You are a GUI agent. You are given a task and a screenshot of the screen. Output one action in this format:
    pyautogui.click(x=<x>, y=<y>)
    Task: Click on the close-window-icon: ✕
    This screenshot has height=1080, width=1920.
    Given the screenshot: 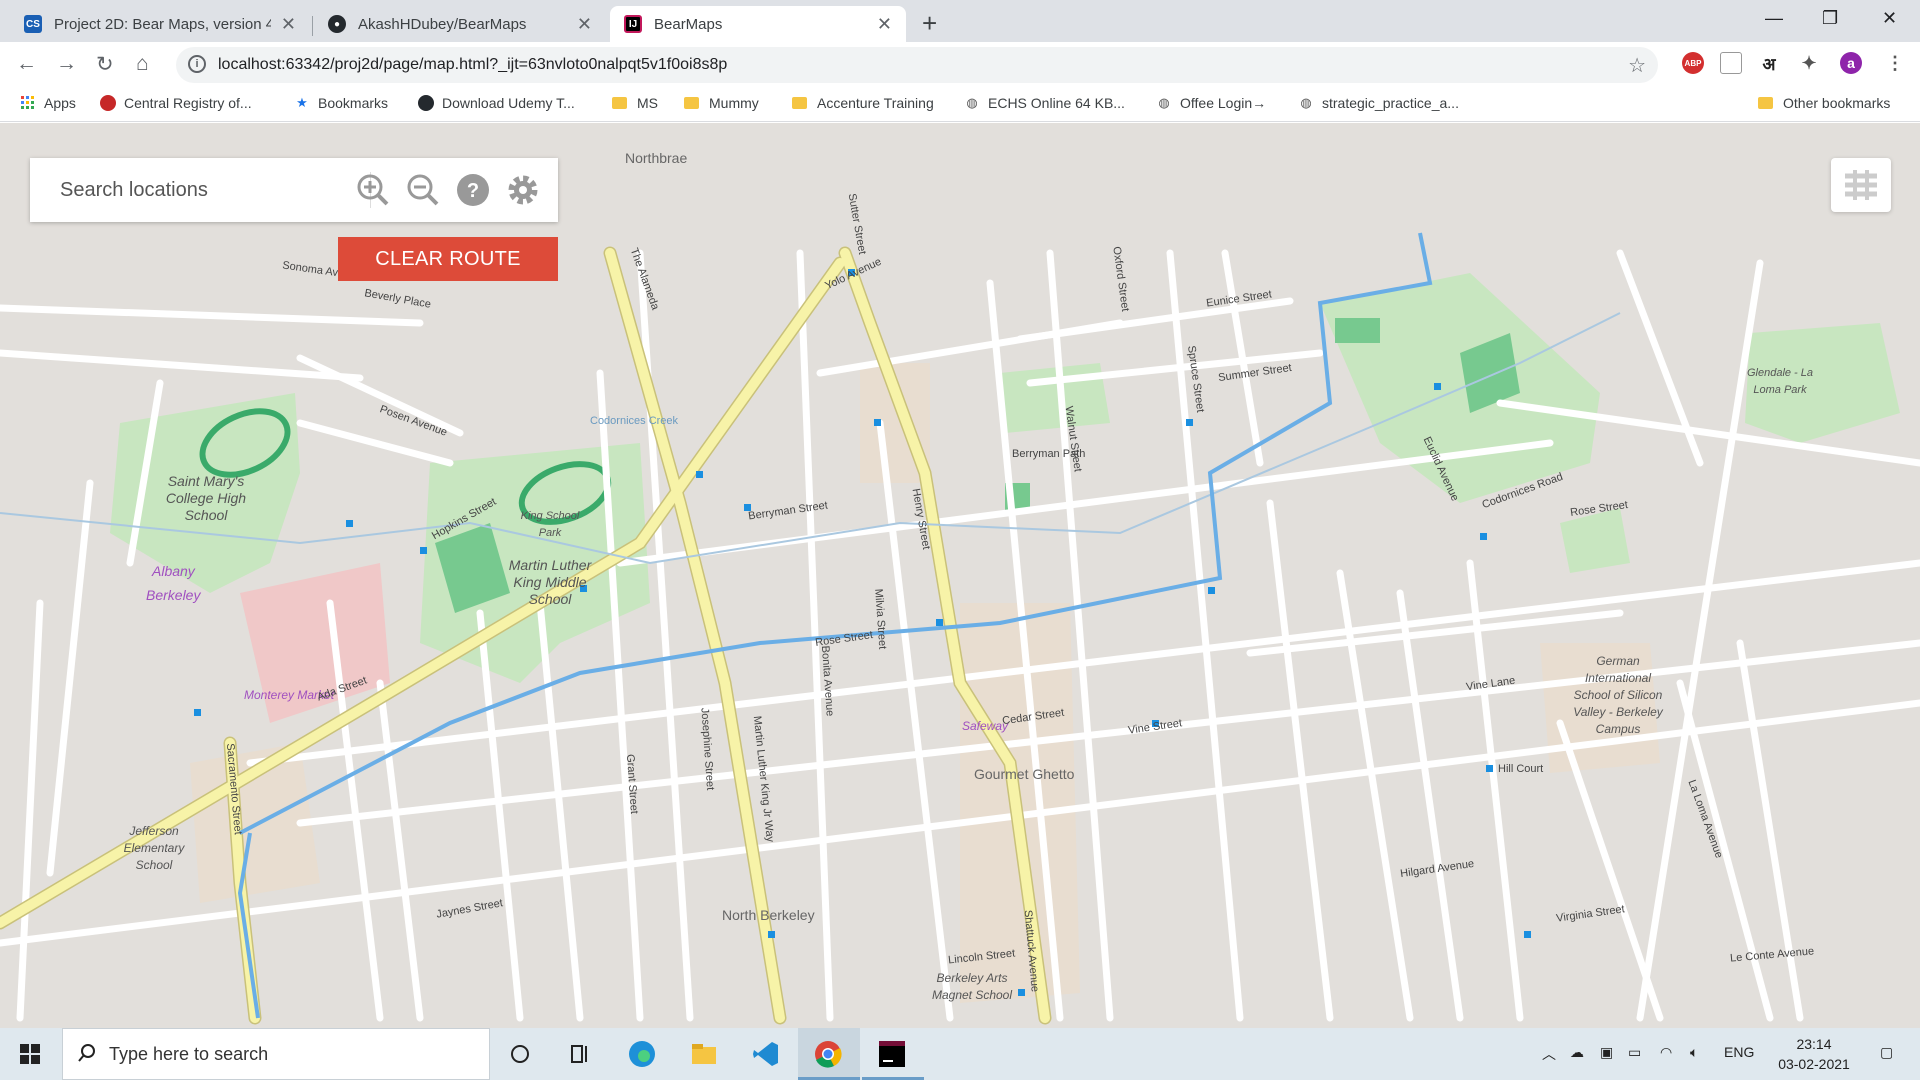 What is the action you would take?
    pyautogui.click(x=1889, y=18)
    